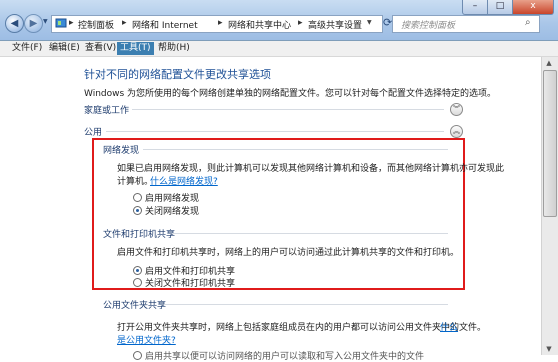  I want to click on enable-file-printer-sharing-radio, so click(137, 270).